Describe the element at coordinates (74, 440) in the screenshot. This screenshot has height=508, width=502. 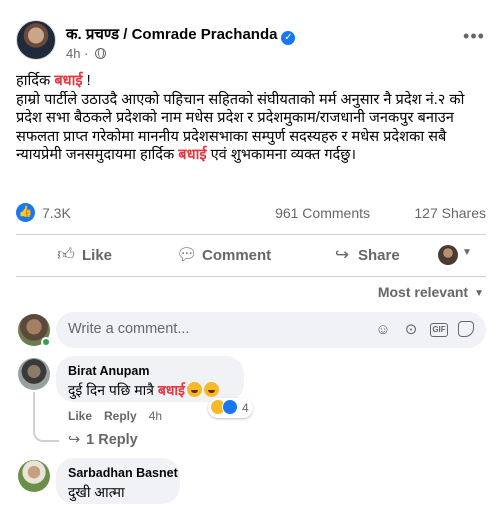
I see `reply-arrow-icon: ↪` at that location.